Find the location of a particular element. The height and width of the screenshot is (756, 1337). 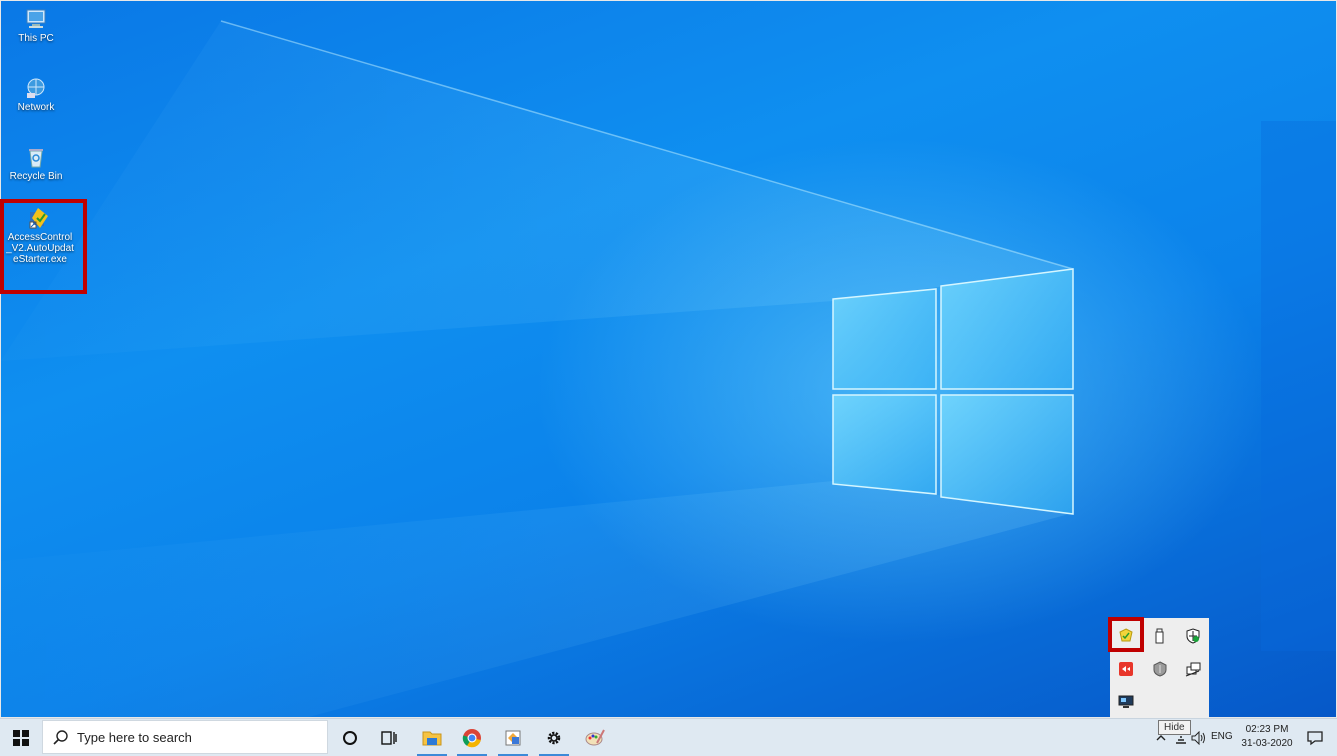

start-button is located at coordinates (21, 737).